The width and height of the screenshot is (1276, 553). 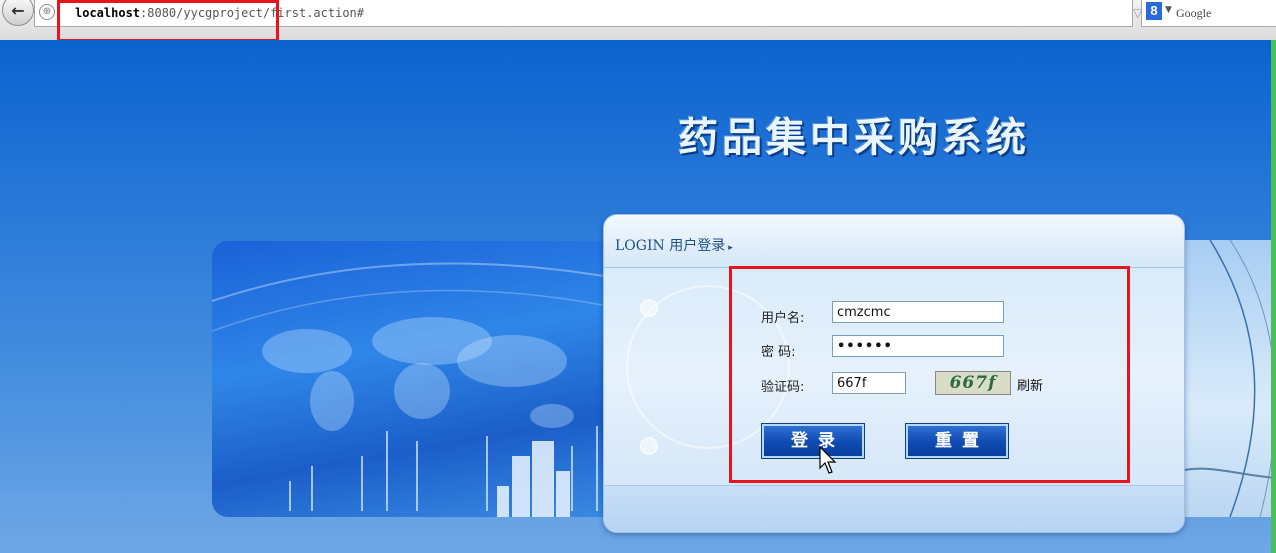 What do you see at coordinates (730, 248) in the screenshot?
I see `title-caret-icon: ▸` at bounding box center [730, 248].